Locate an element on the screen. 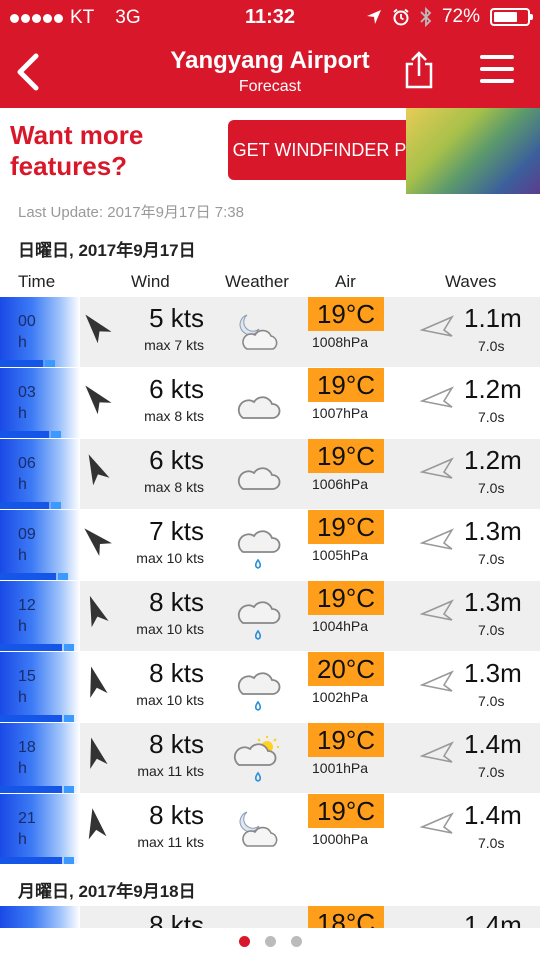 This screenshot has width=540, height=960. forecast-hour: 03 is located at coordinates (27, 392).